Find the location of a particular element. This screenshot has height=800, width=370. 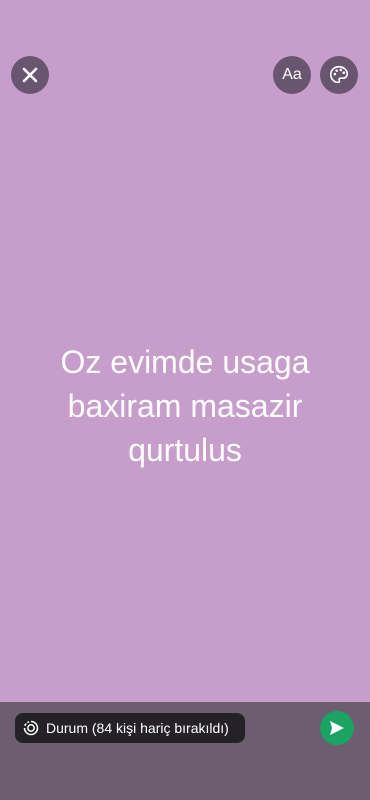

font-style-button: Aa is located at coordinates (292, 75).